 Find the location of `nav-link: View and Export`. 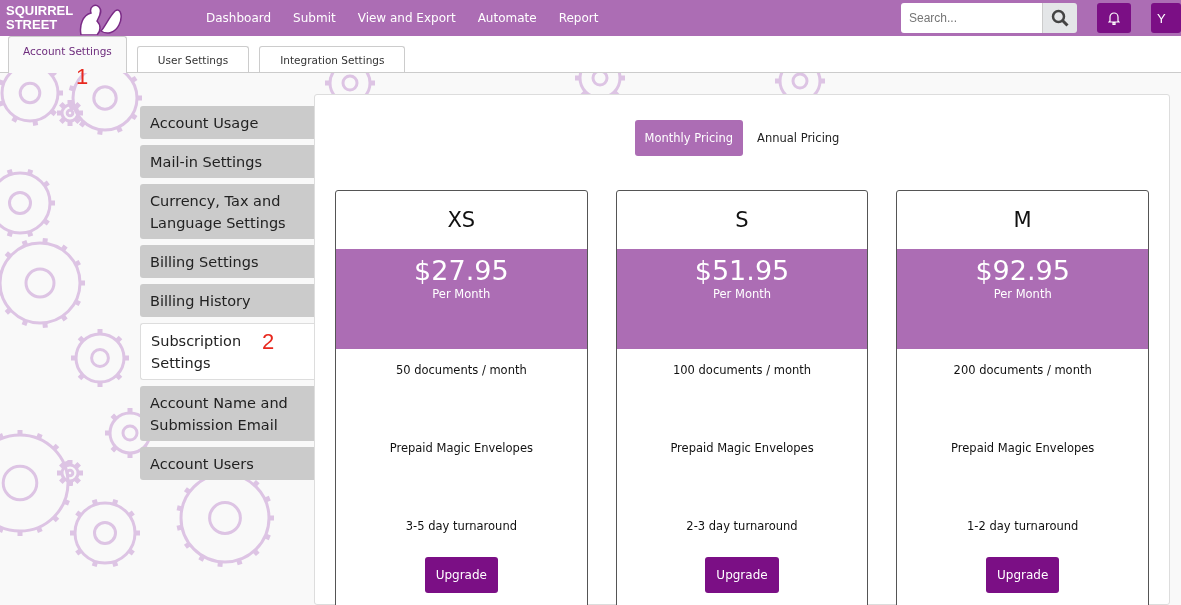

nav-link: View and Export is located at coordinates (406, 18).